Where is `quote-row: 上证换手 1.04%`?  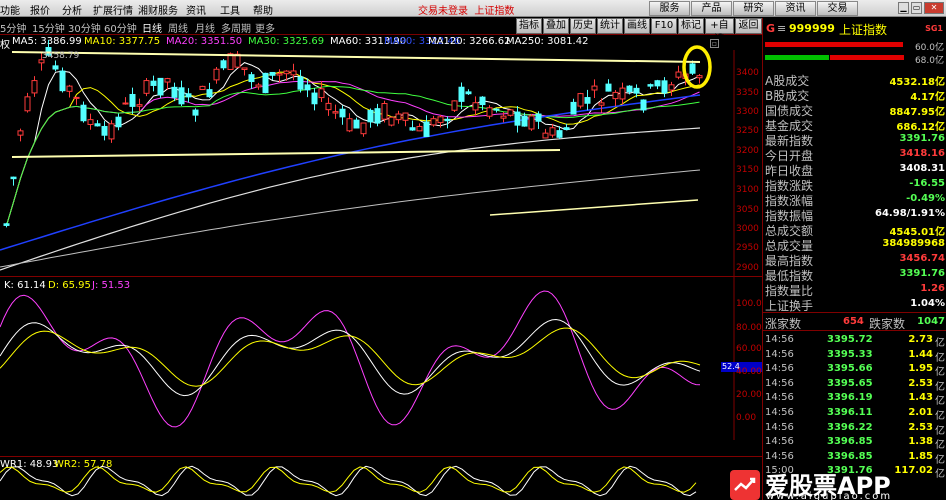 quote-row: 上证换手 1.04% is located at coordinates (854, 305).